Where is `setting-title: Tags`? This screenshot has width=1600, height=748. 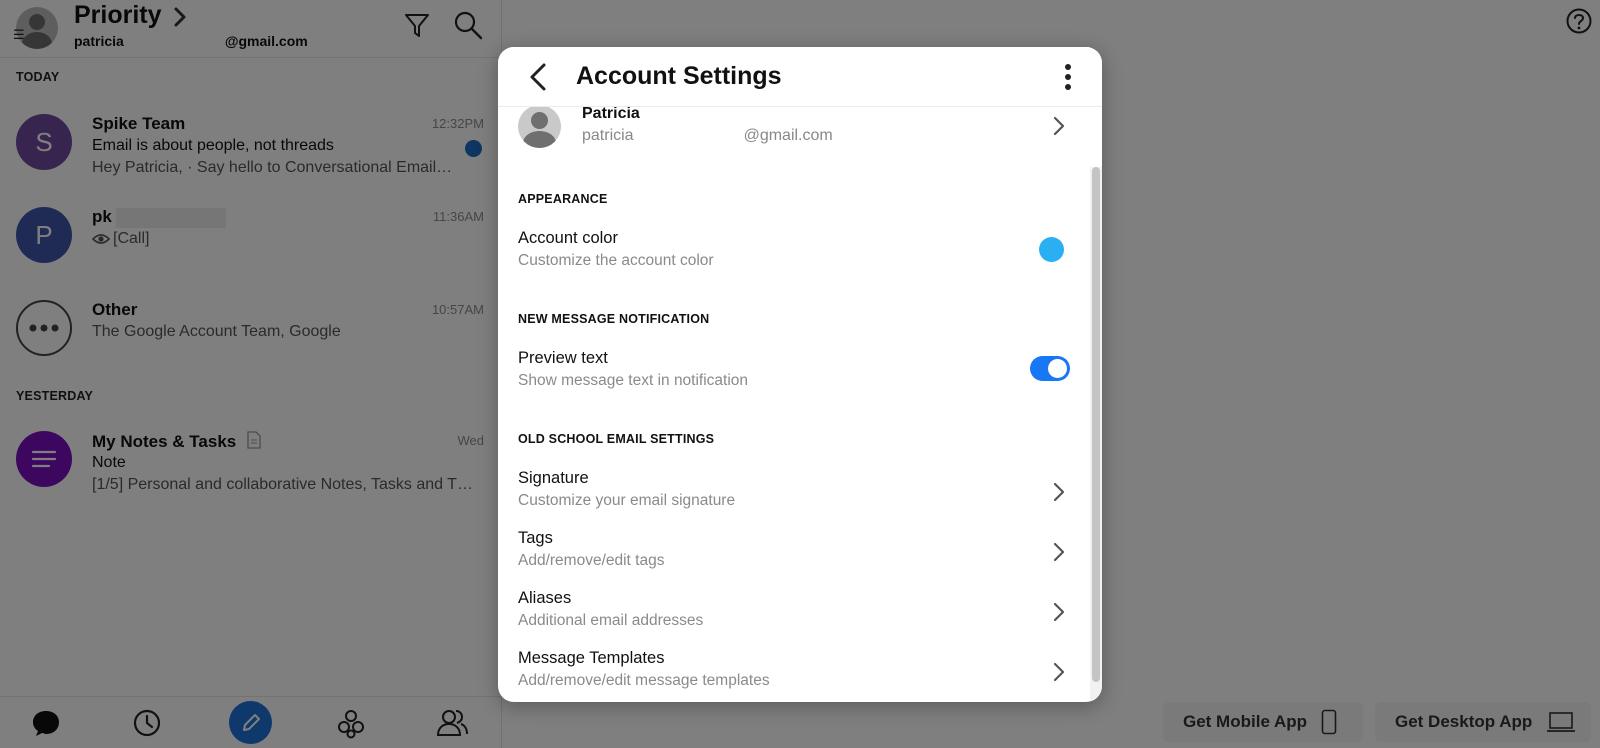
setting-title: Tags is located at coordinates (535, 538).